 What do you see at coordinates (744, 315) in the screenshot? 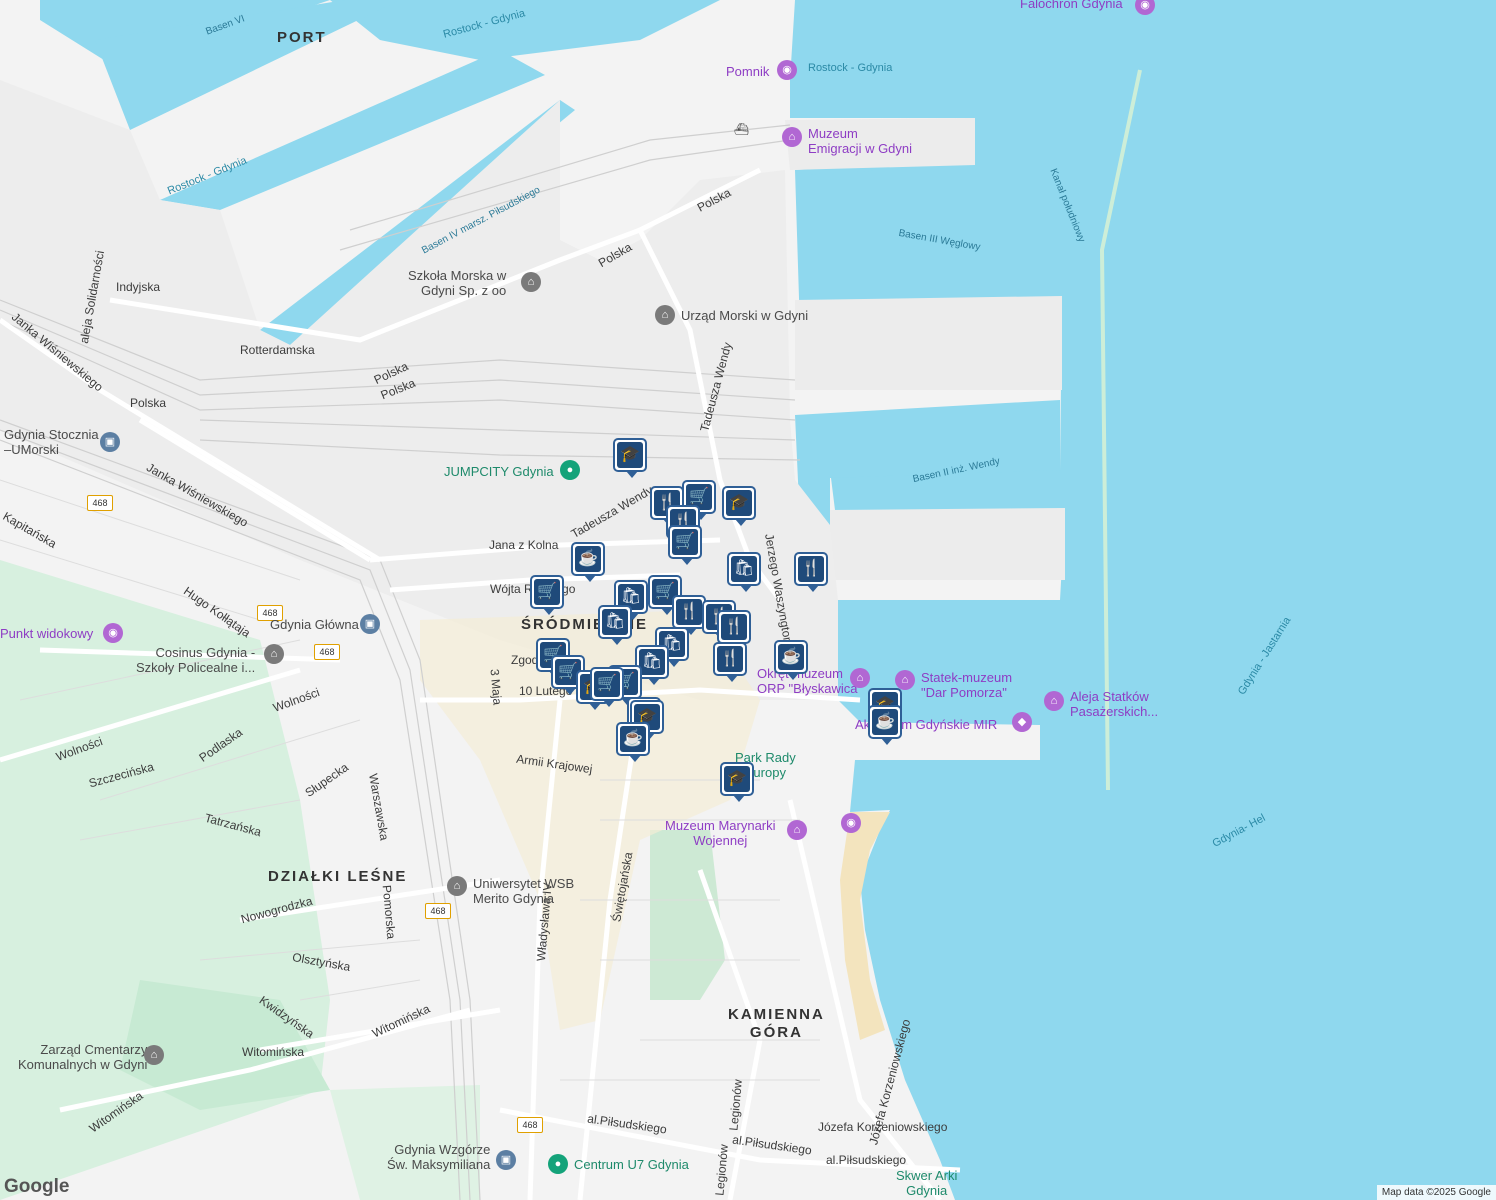
I see `poi-urzad-morski: Urząd Morski w Gdyni` at bounding box center [744, 315].